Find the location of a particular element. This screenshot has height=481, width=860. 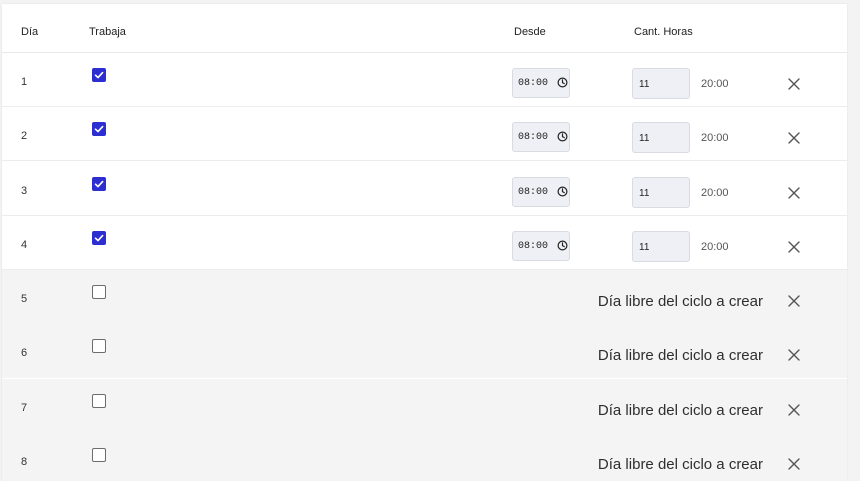

day-number: 7 is located at coordinates (24, 408).